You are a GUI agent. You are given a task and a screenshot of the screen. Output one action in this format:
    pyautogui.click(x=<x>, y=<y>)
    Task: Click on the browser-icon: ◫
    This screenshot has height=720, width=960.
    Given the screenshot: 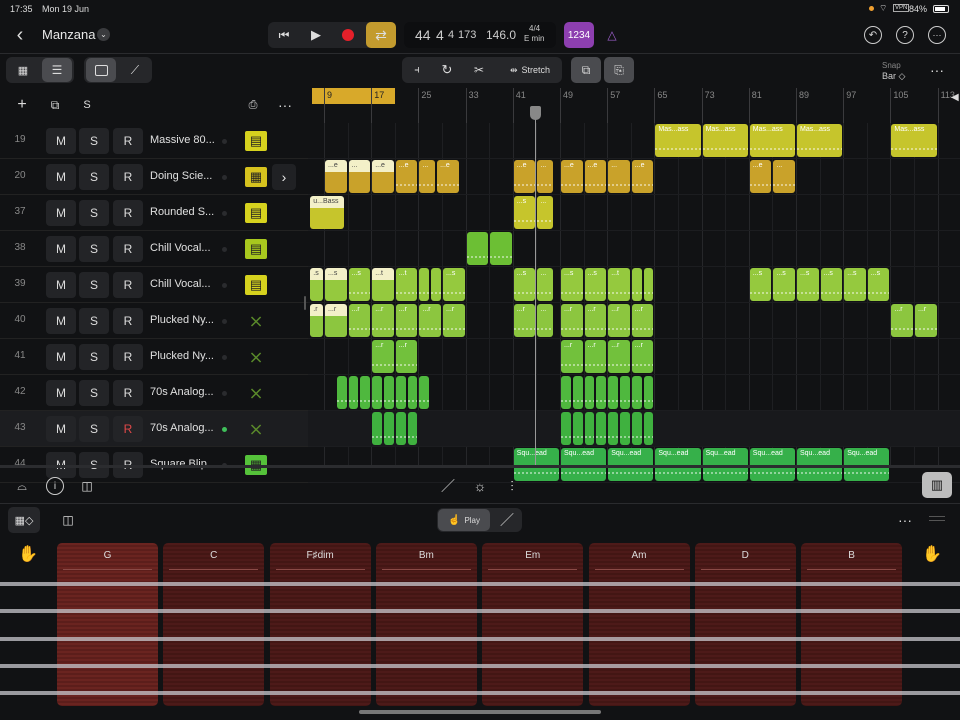 What is the action you would take?
    pyautogui.click(x=87, y=486)
    